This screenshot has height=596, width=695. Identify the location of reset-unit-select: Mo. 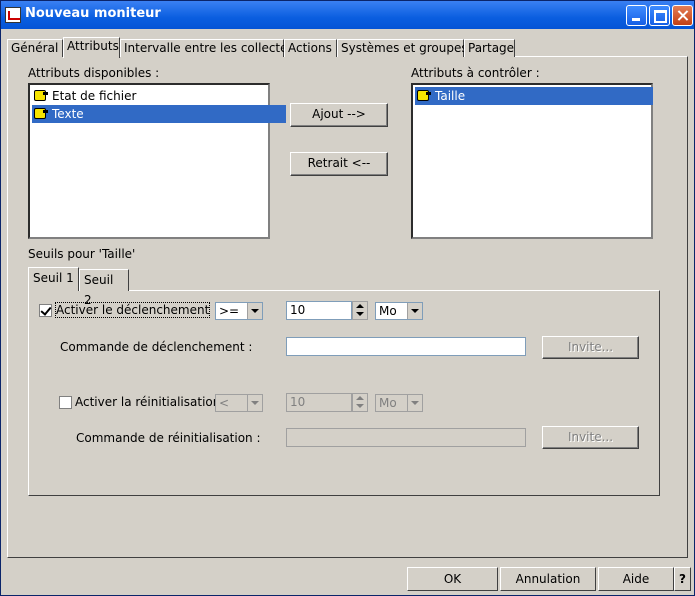
(399, 403).